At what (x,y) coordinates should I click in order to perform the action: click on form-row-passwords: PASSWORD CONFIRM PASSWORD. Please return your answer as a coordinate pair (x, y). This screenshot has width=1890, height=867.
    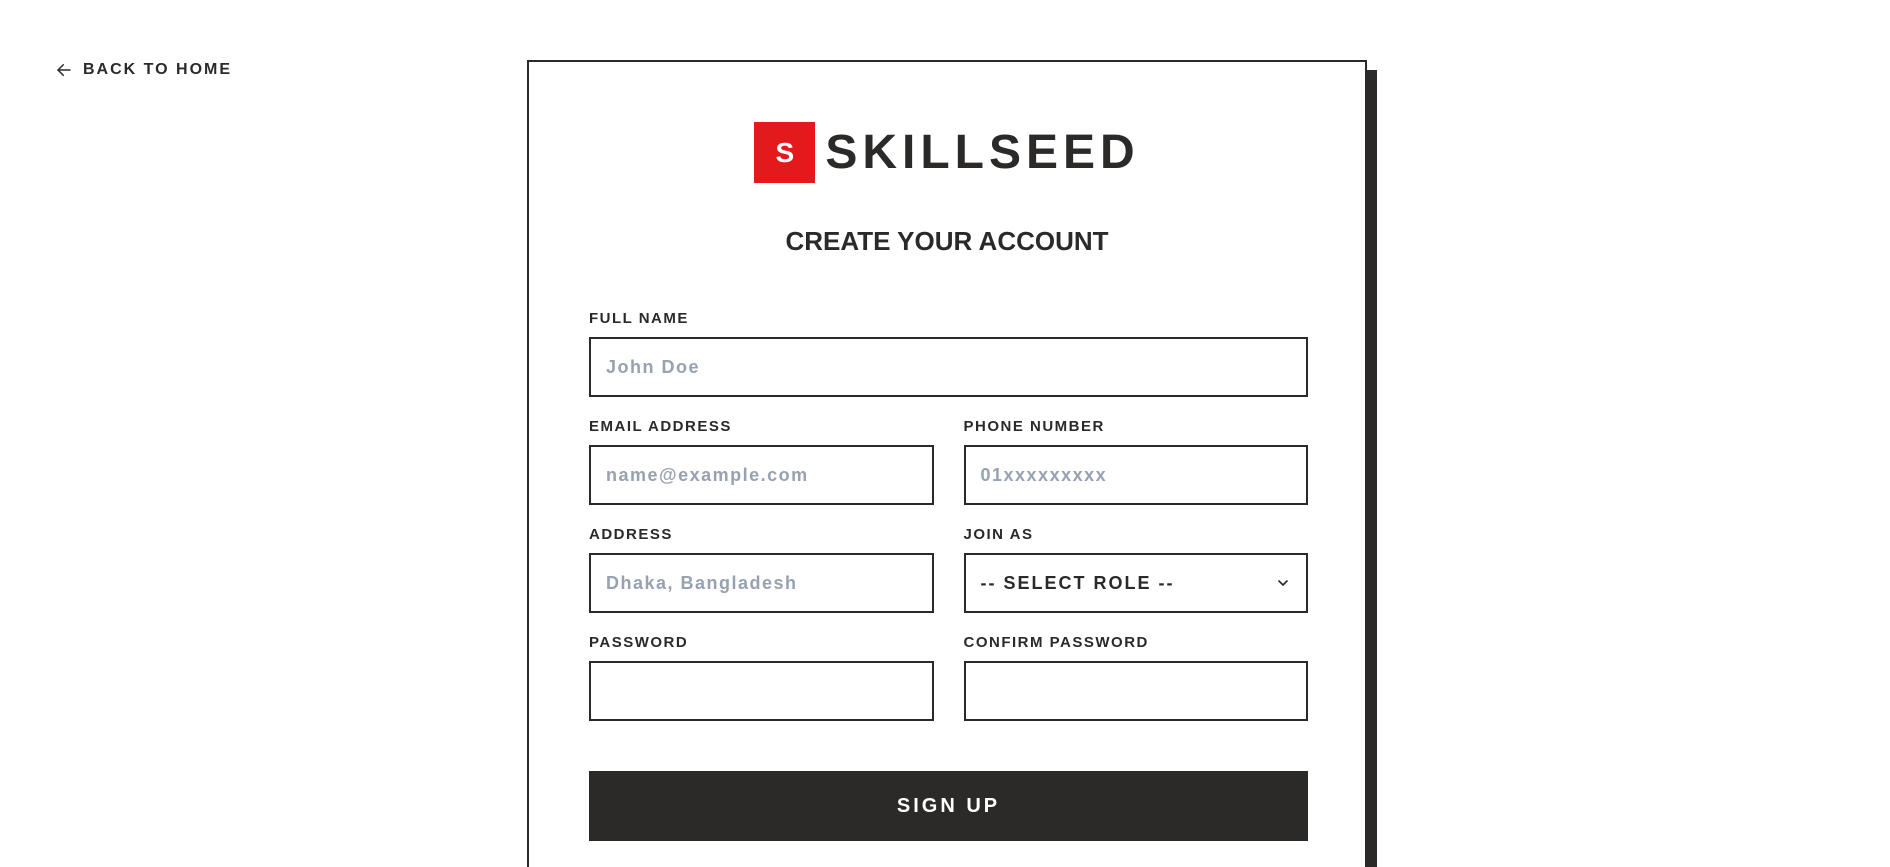
    Looking at the image, I should click on (948, 677).